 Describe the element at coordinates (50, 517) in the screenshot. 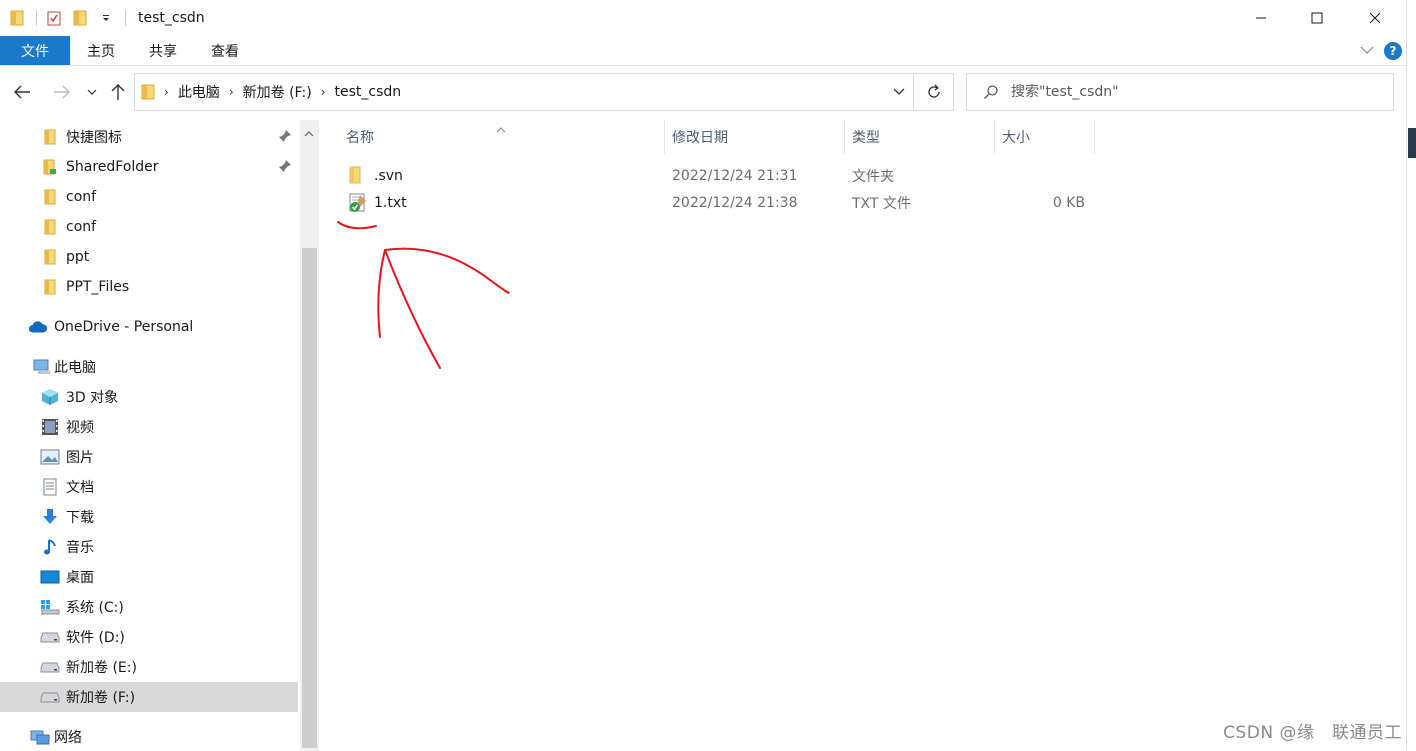

I see `download-icon` at that location.